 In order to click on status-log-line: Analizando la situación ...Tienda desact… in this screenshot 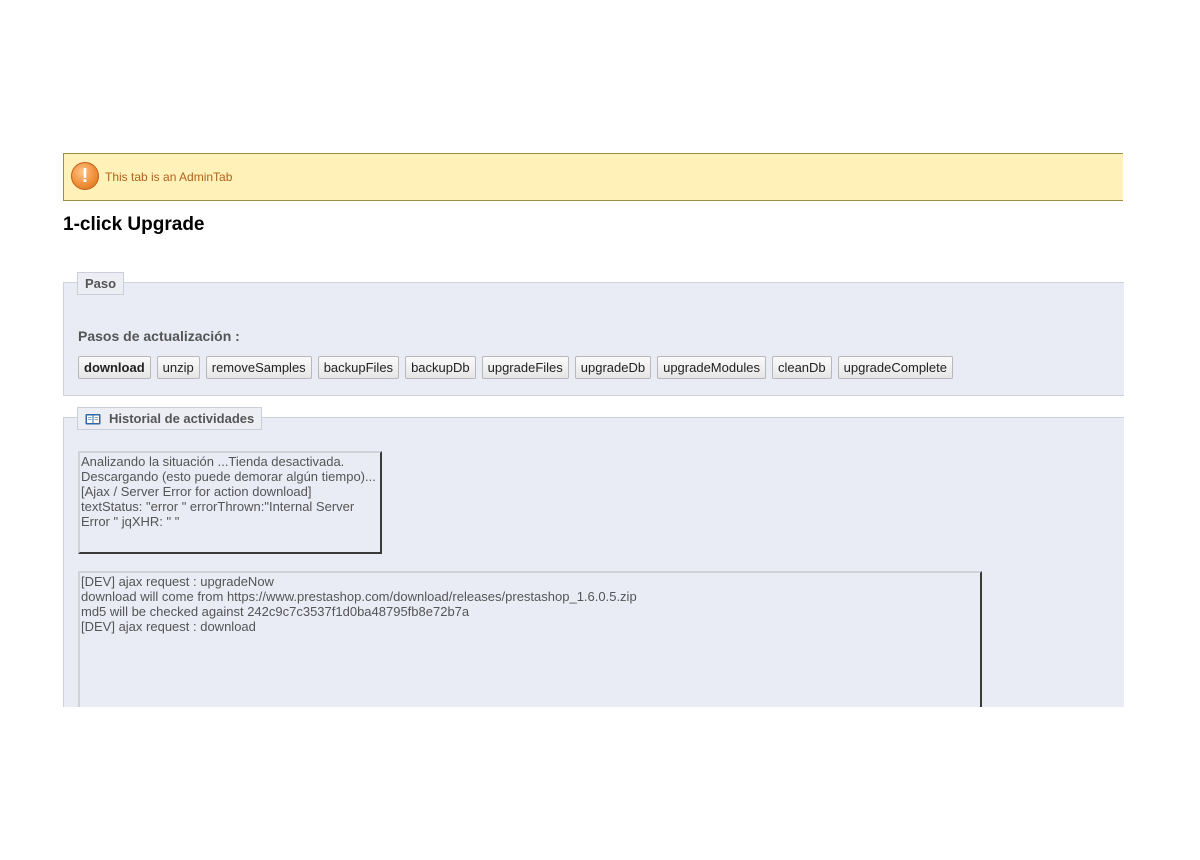, I will do `click(213, 461)`.